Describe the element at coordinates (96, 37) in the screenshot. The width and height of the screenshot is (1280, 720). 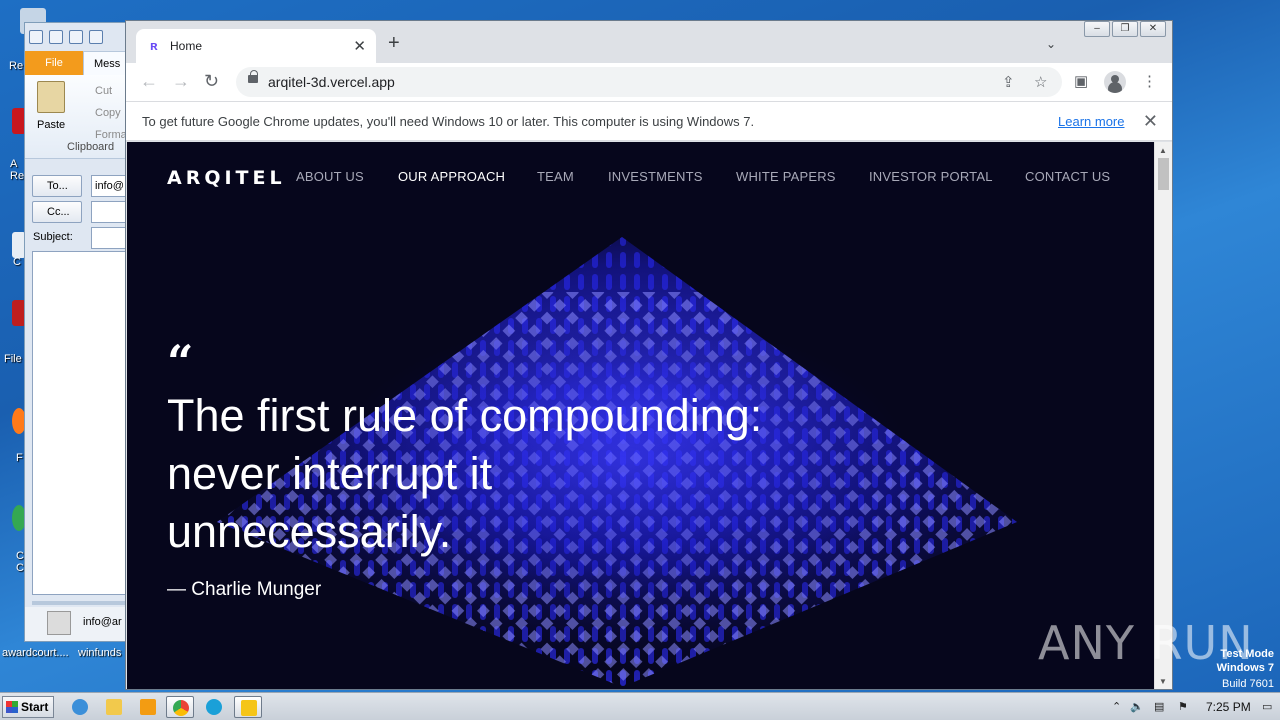
I see `redo-icon` at that location.